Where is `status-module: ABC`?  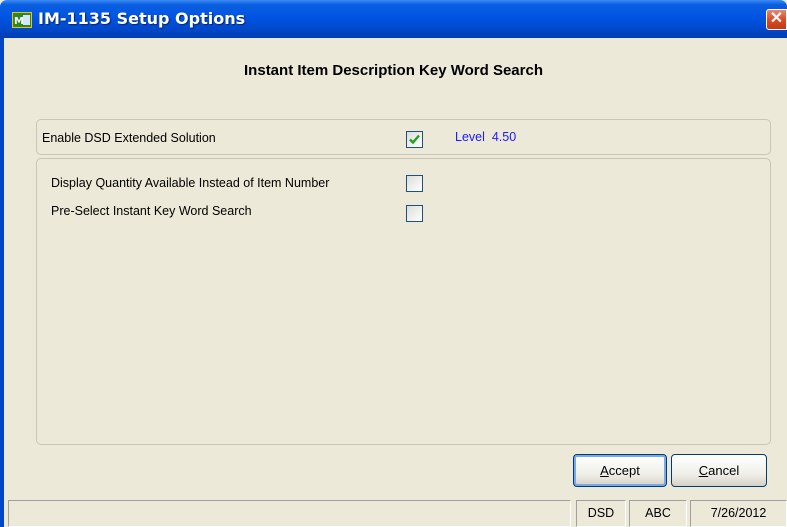
status-module: ABC is located at coordinates (658, 513).